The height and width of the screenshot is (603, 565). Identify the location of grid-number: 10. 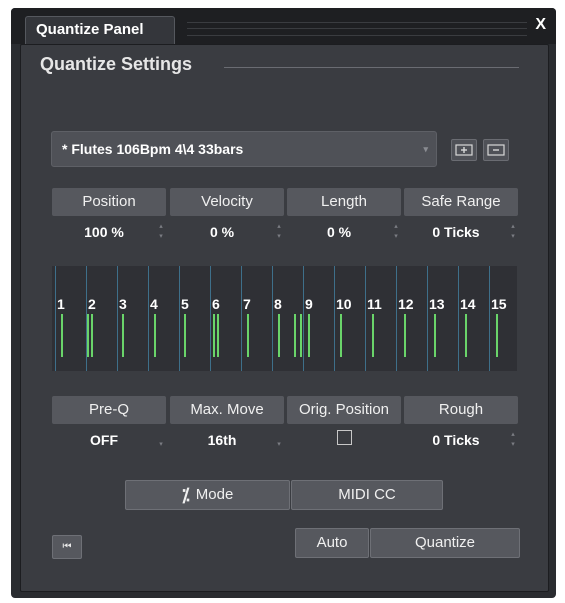
(344, 304).